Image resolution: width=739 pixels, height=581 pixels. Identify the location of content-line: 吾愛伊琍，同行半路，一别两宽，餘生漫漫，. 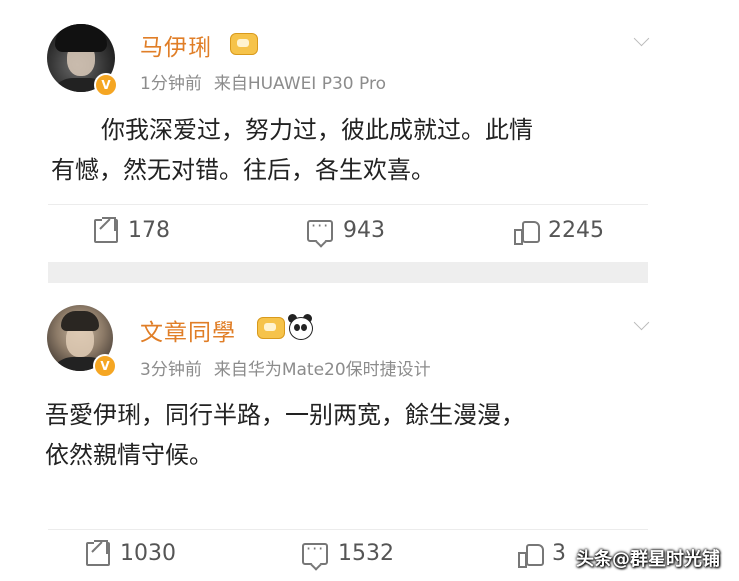
(285, 415).